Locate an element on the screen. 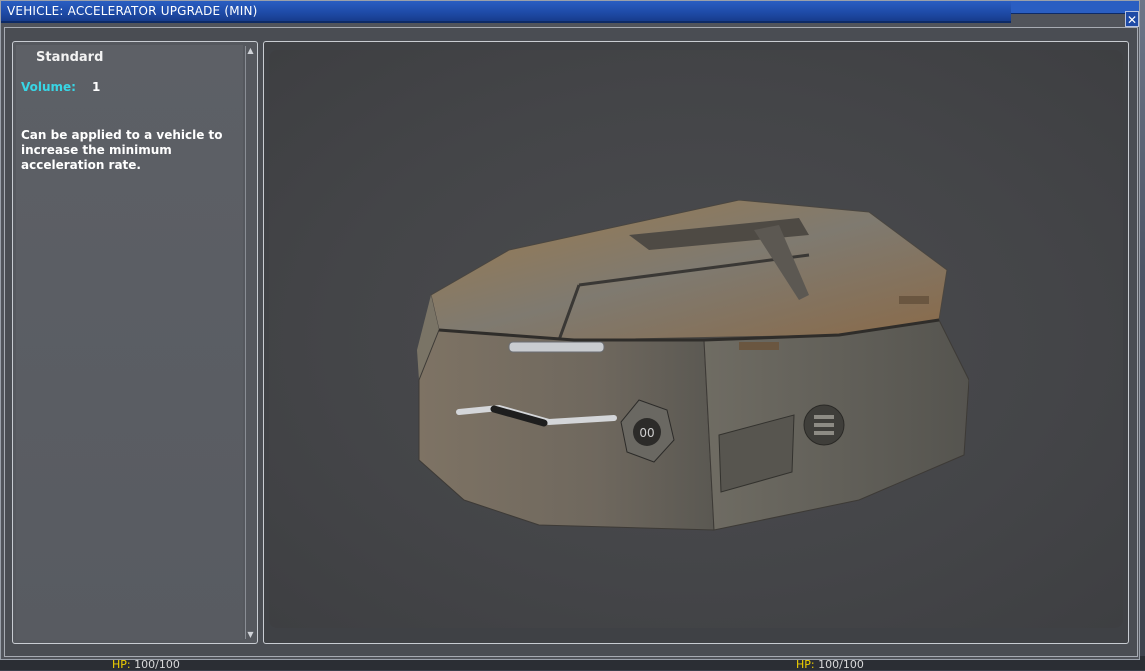  close-button: ✕ is located at coordinates (1132, 19).